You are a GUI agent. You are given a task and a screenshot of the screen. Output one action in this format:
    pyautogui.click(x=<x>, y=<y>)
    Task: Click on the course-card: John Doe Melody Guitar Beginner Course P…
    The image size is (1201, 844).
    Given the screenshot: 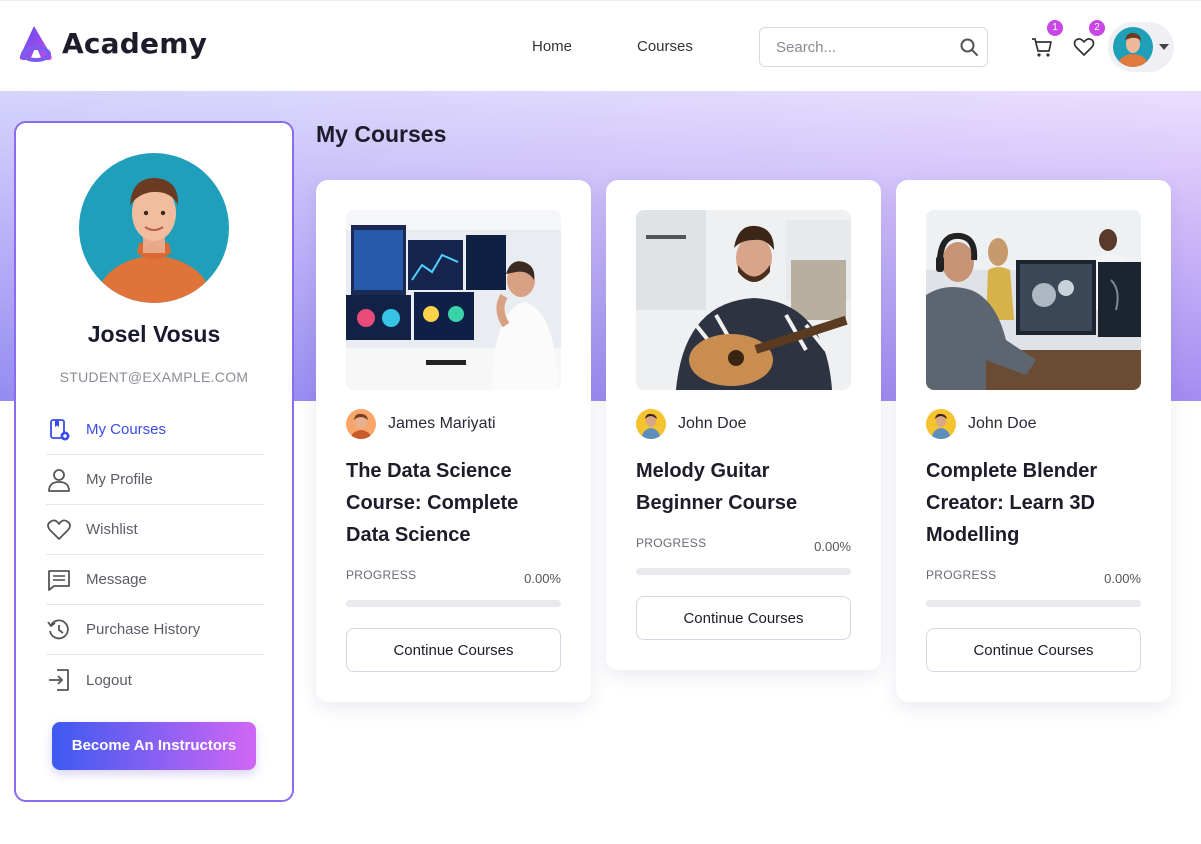 What is the action you would take?
    pyautogui.click(x=743, y=425)
    